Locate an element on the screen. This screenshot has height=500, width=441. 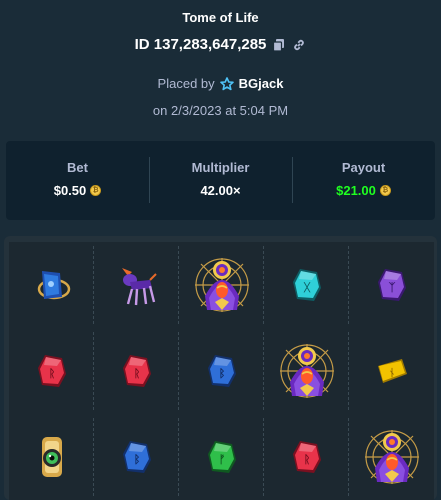
bet-id: ID 137,283,647,285 is located at coordinates (200, 44).